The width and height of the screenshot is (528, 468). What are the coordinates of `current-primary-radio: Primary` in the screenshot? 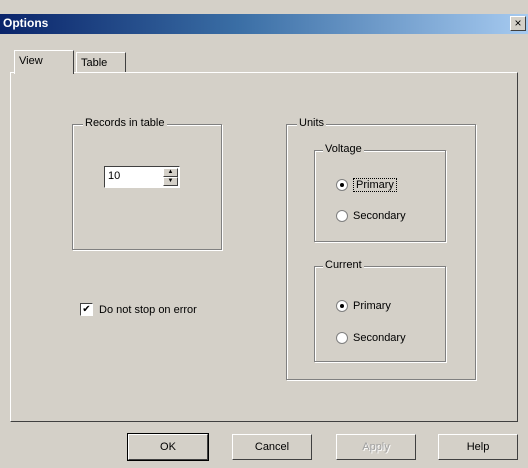 It's located at (363, 306).